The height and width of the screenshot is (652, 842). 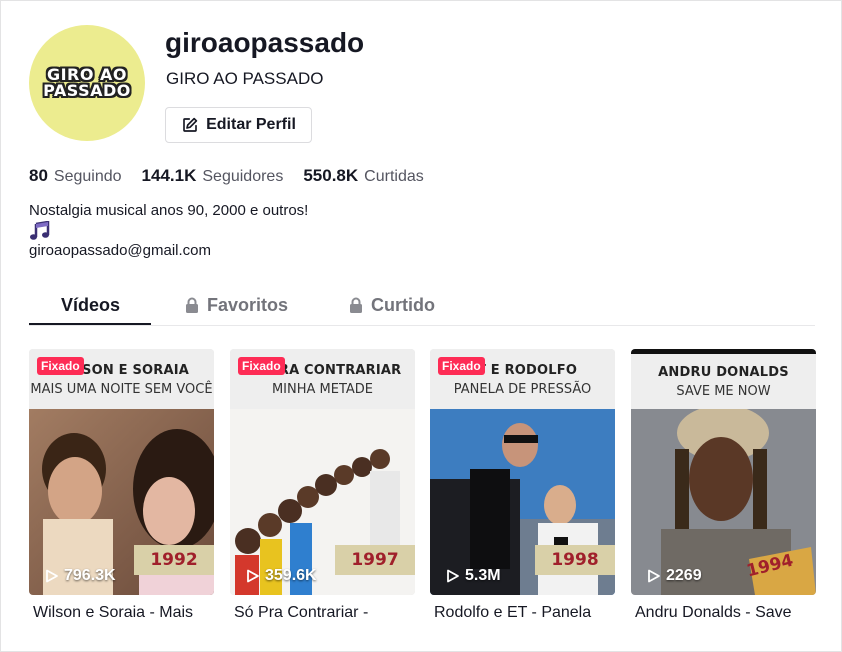 I want to click on video-caption: Andru Donalds - Save, so click(x=730, y=613).